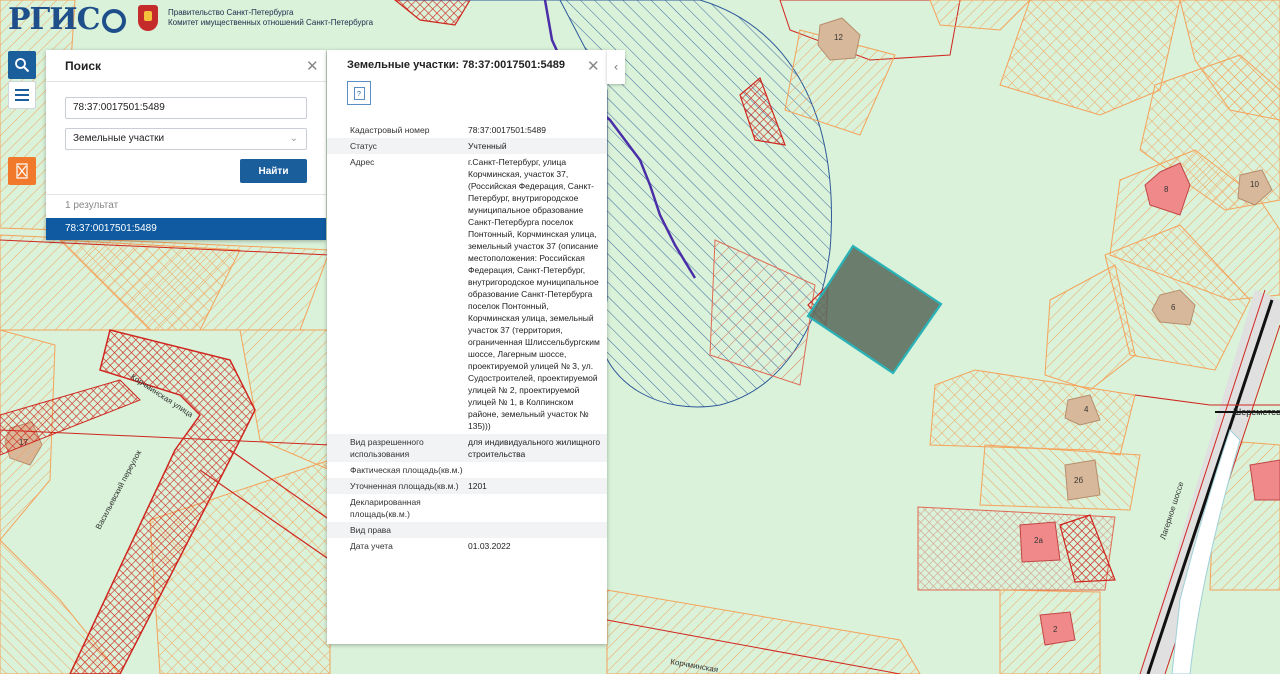 The width and height of the screenshot is (1280, 674). Describe the element at coordinates (467, 486) in the screenshot. I see `table-row: Уточненная площадь(кв.м.) 1201` at that location.